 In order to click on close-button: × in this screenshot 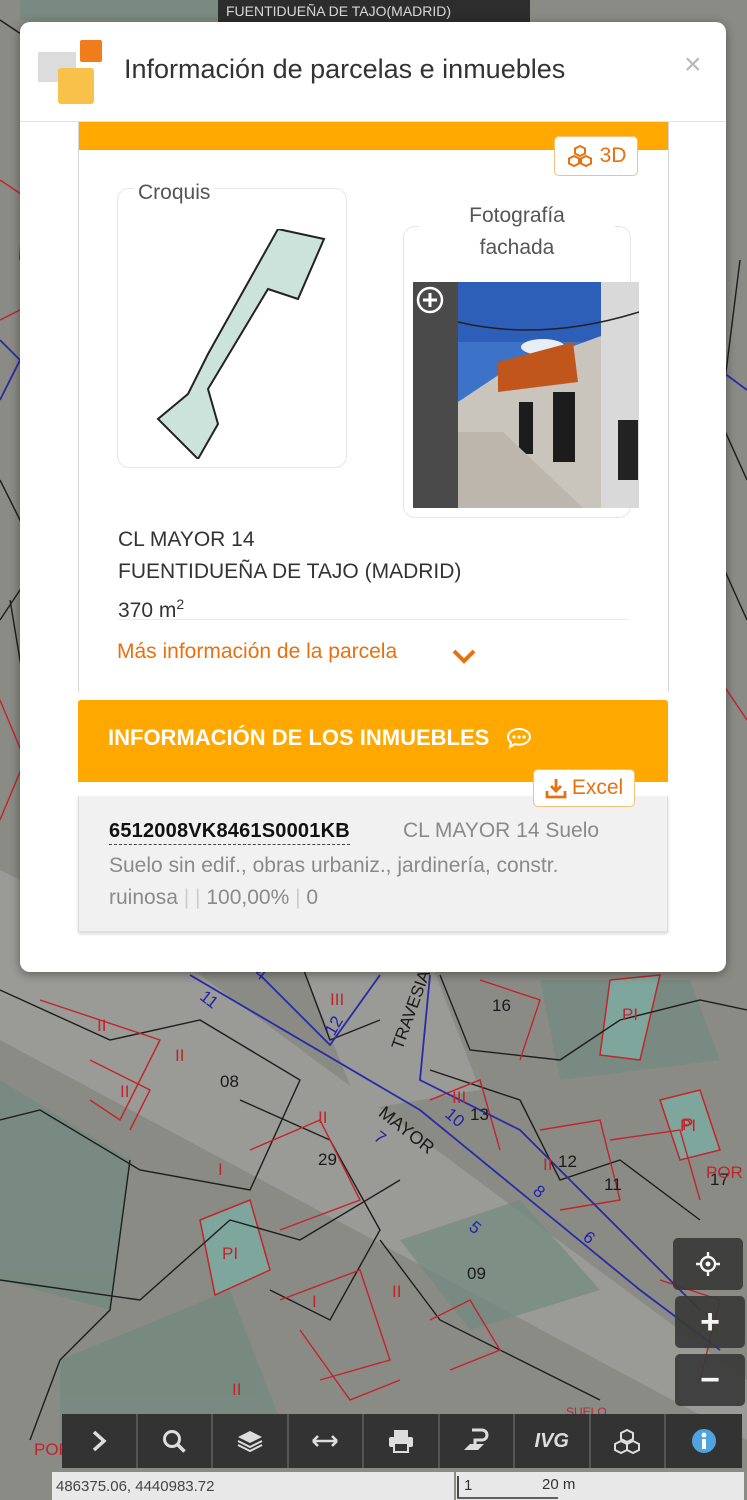, I will do `click(693, 65)`.